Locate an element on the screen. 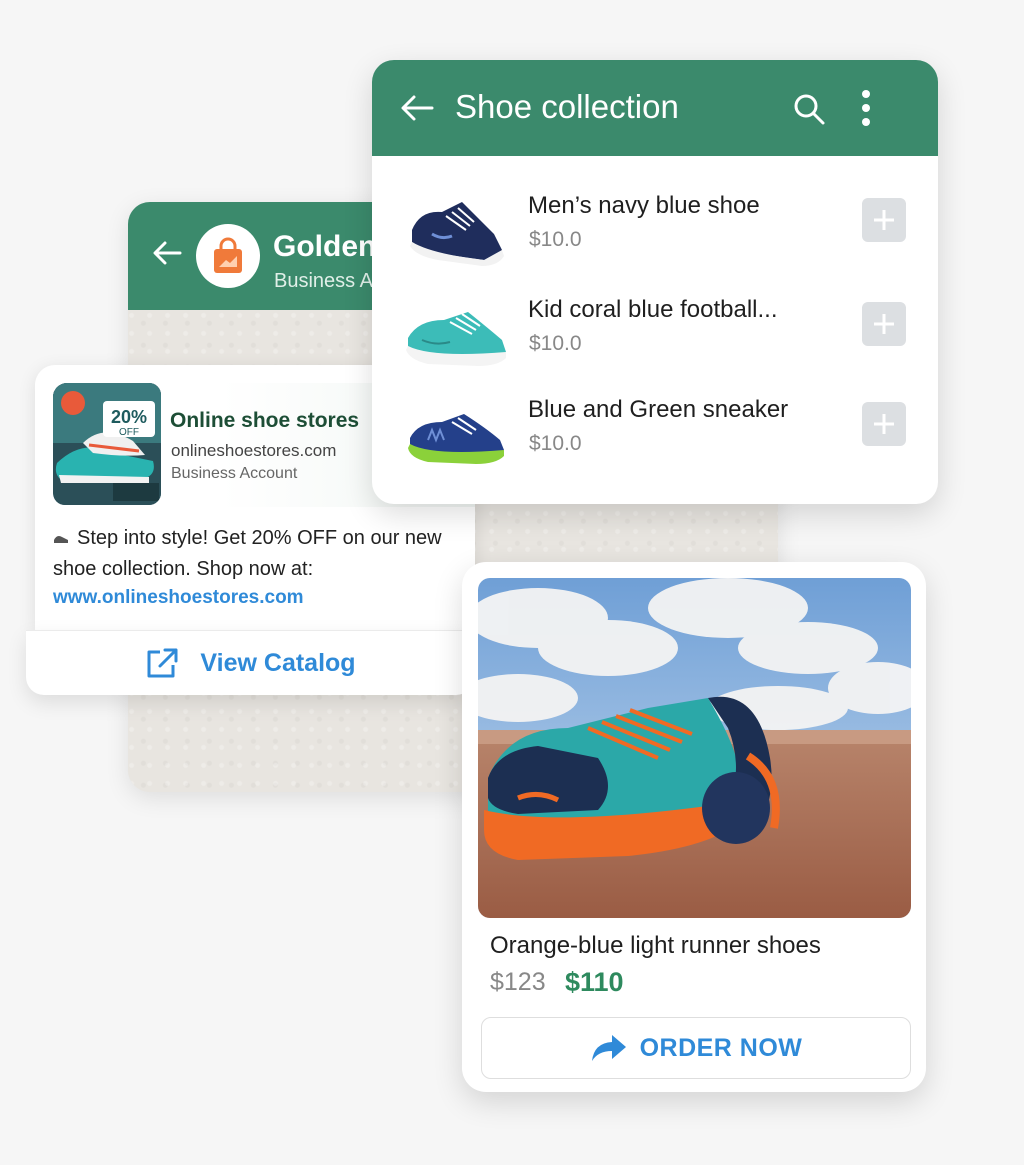 The height and width of the screenshot is (1165, 1024). store-site: onlineshoestores.com is located at coordinates (254, 450).